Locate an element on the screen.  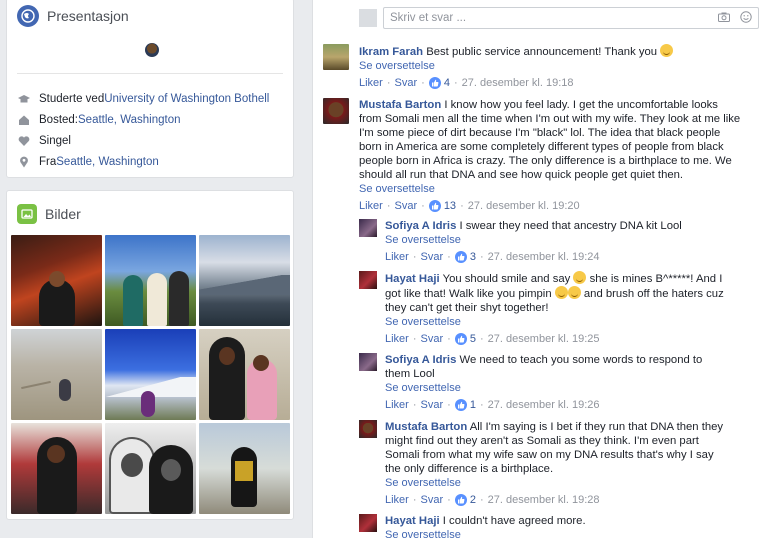
intro-row-relationship: Singel is located at coordinates (152, 140).